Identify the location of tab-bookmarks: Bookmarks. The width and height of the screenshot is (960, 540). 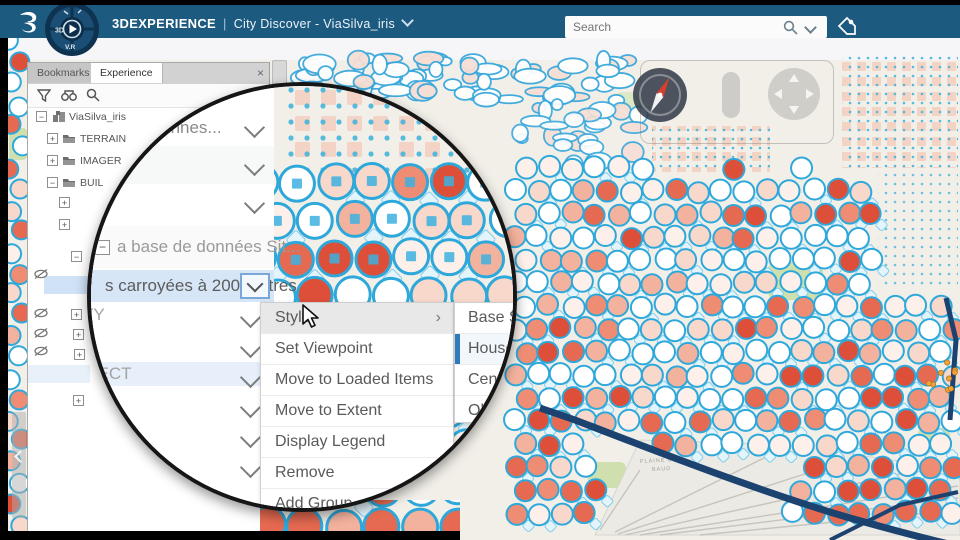
(64, 73).